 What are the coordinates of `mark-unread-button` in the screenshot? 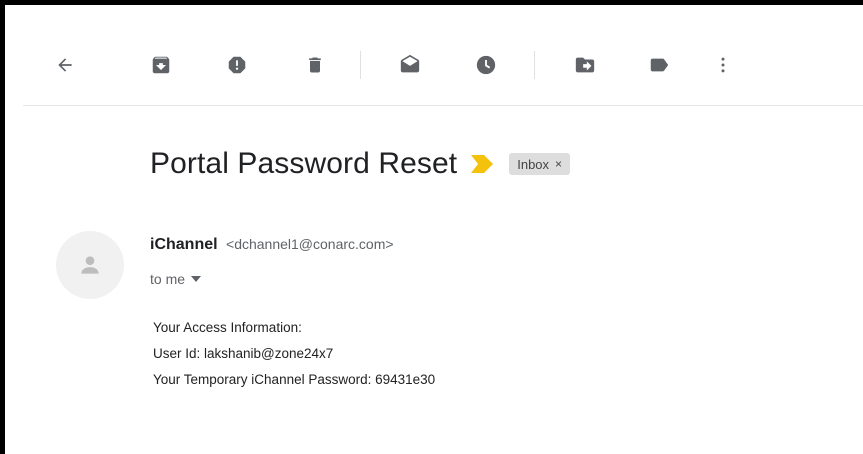 It's located at (410, 65).